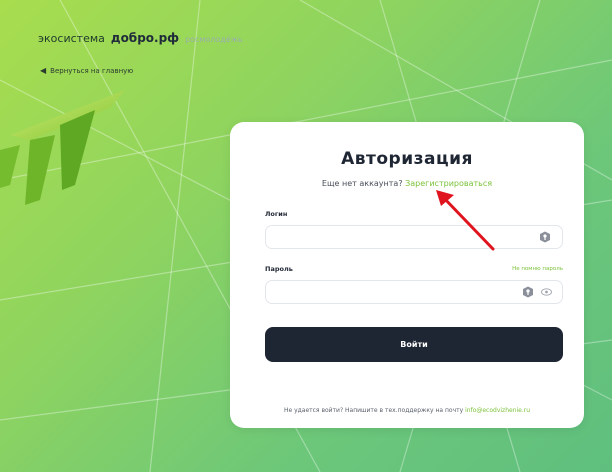  What do you see at coordinates (43, 70) in the screenshot?
I see `arrow-left-icon: ◀` at bounding box center [43, 70].